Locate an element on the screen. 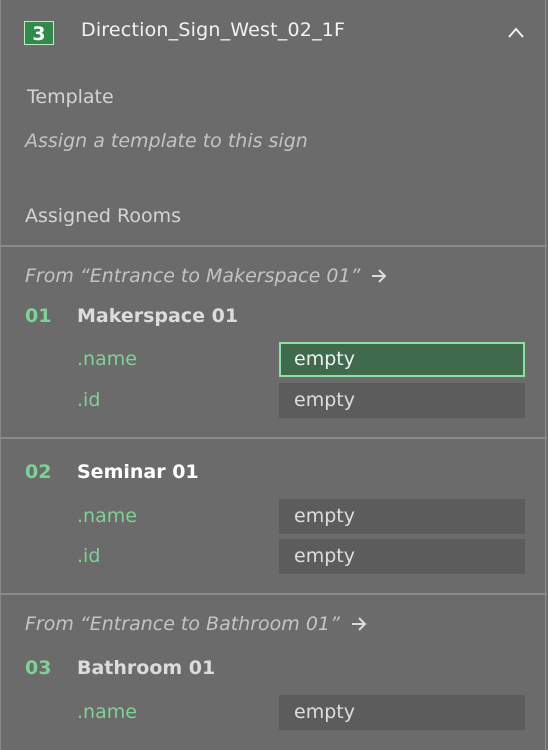 The image size is (548, 750). assigned-rooms-label: Assigned Rooms is located at coordinates (103, 216).